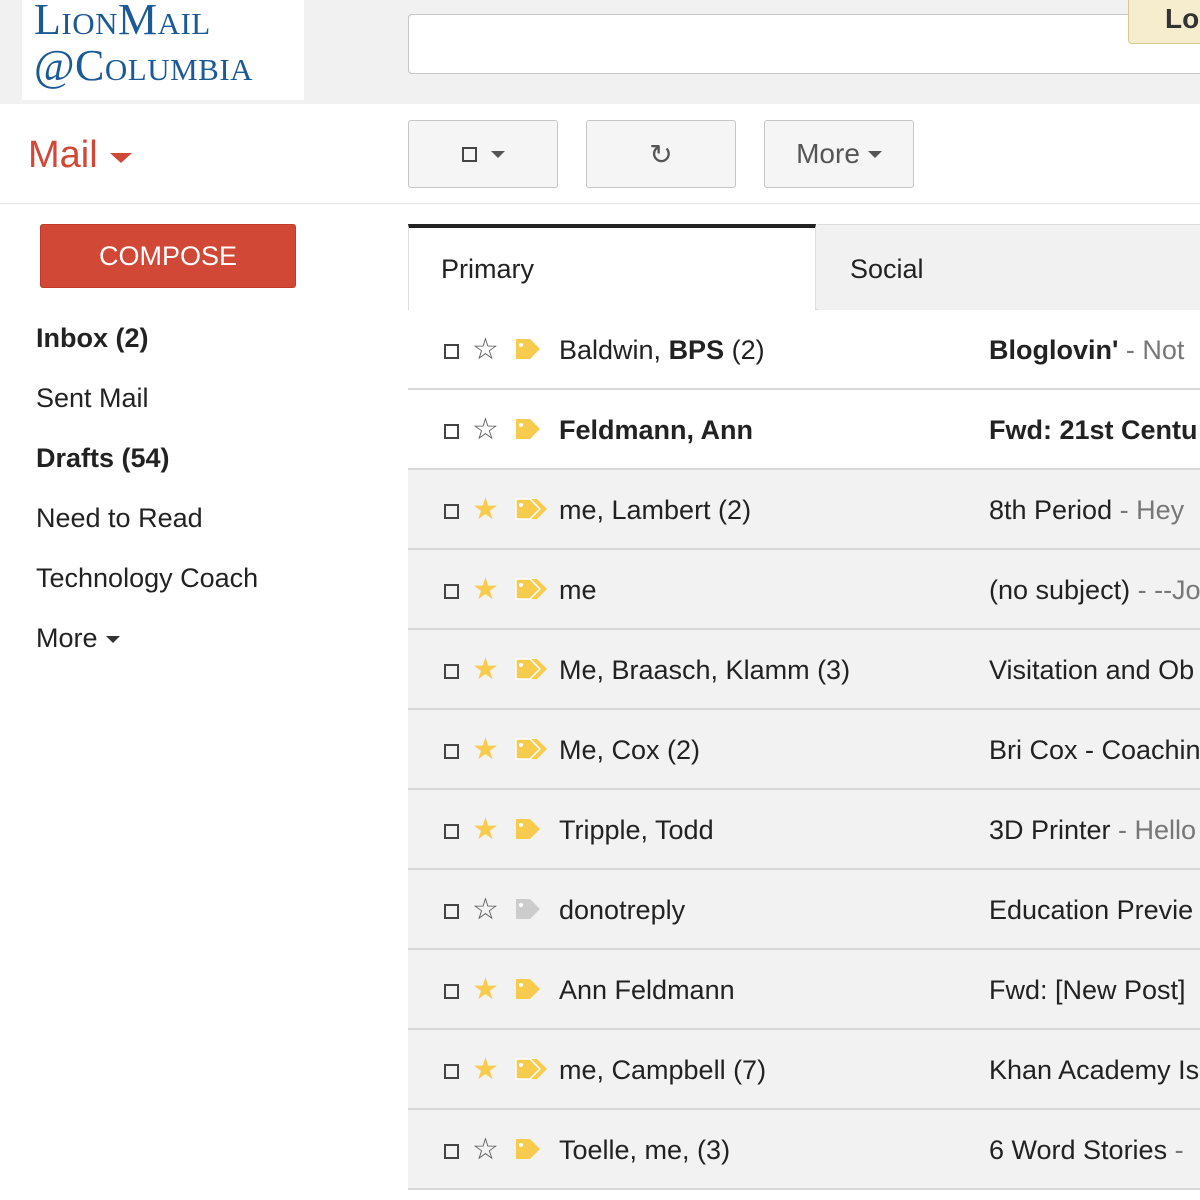 The height and width of the screenshot is (1200, 1200). What do you see at coordinates (704, 669) in the screenshot?
I see `sender-name: Me, Braasch, Klamm (3)` at bounding box center [704, 669].